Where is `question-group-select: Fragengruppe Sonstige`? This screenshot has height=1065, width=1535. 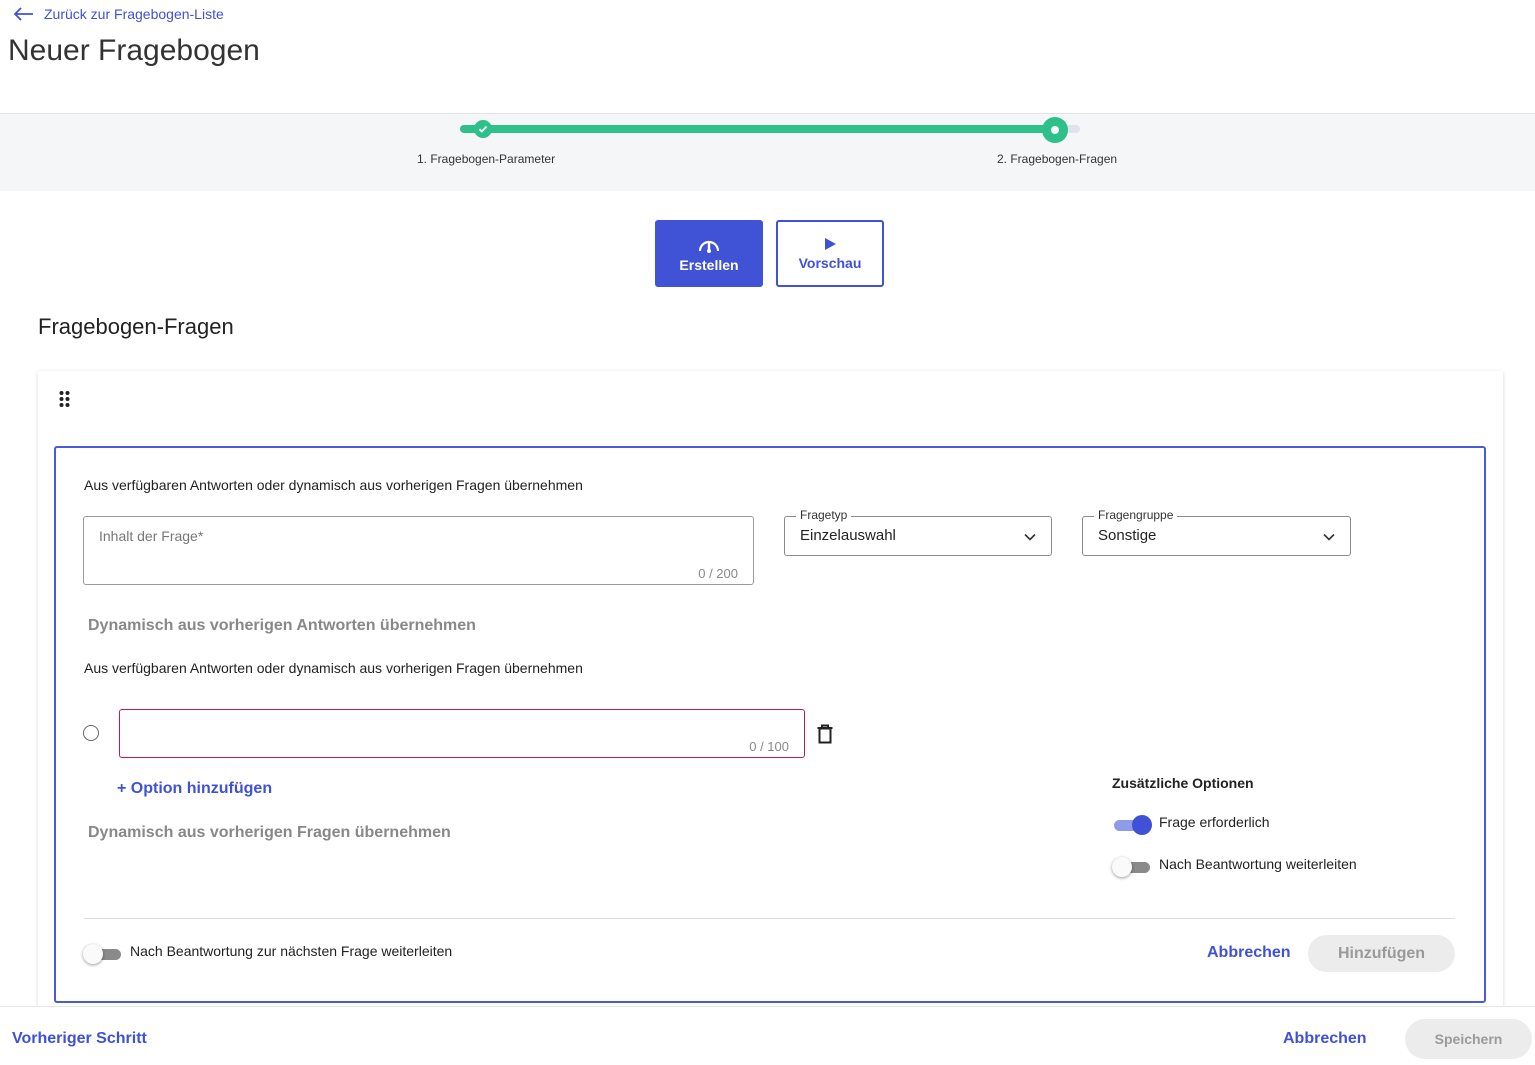
question-group-select: Fragengruppe Sonstige is located at coordinates (1216, 532).